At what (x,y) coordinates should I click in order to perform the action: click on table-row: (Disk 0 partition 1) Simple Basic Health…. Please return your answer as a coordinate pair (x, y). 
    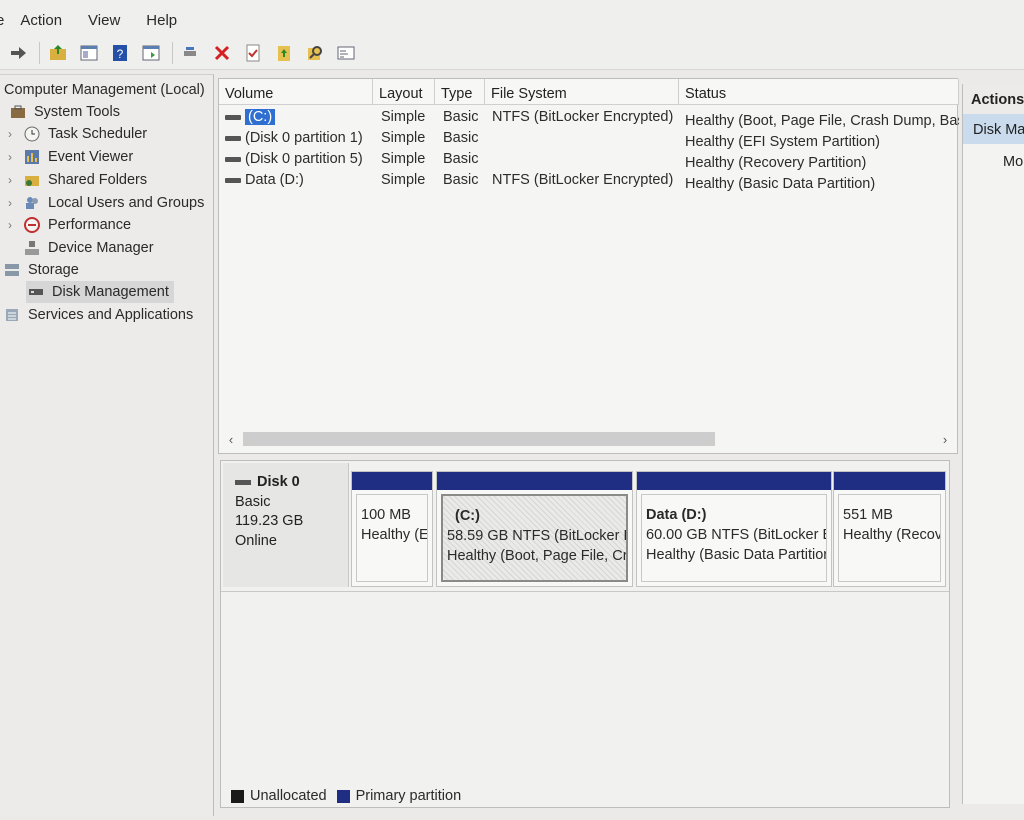
    Looking at the image, I should click on (589, 139).